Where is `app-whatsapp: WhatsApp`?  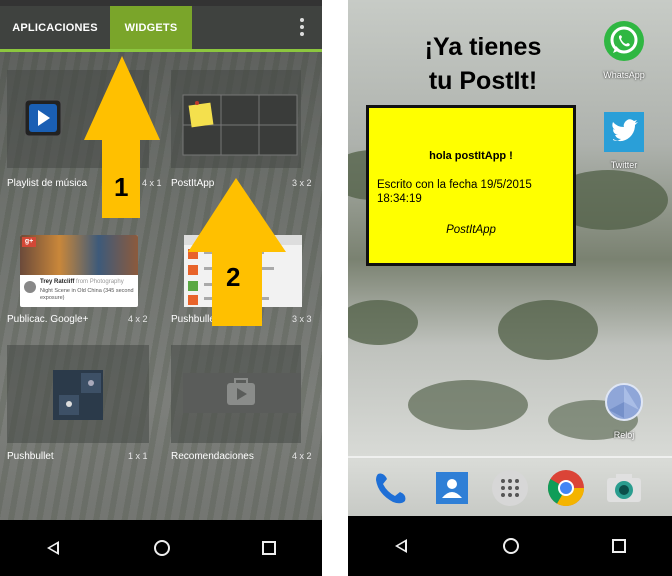
app-whatsapp: WhatsApp is located at coordinates (624, 50).